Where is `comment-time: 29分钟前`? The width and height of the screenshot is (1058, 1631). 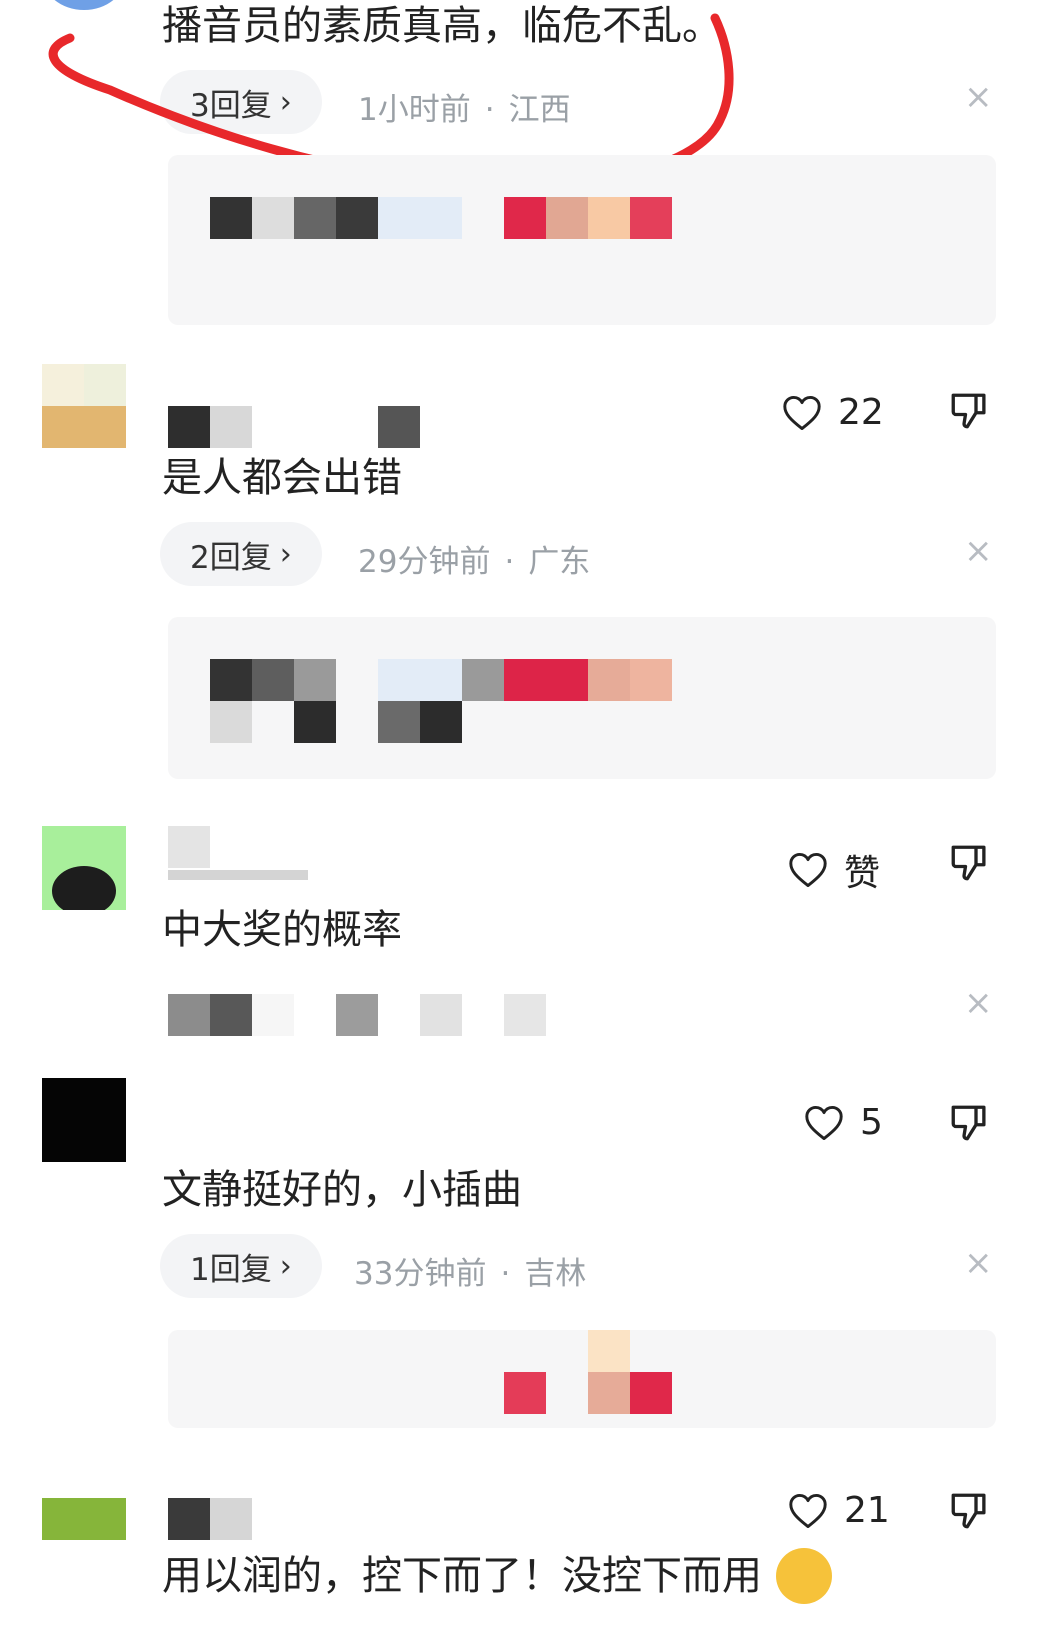
comment-time: 29分钟前 is located at coordinates (424, 562).